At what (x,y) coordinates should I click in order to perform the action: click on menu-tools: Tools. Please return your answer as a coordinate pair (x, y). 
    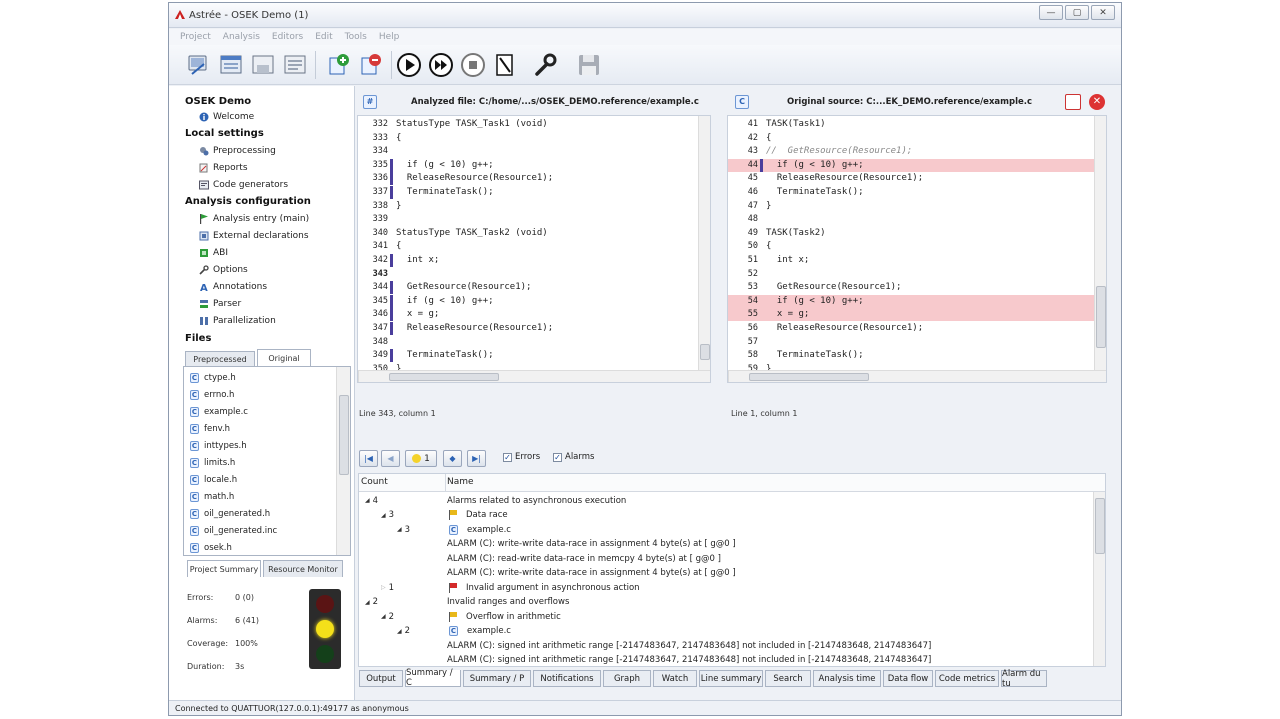
    Looking at the image, I should click on (356, 37).